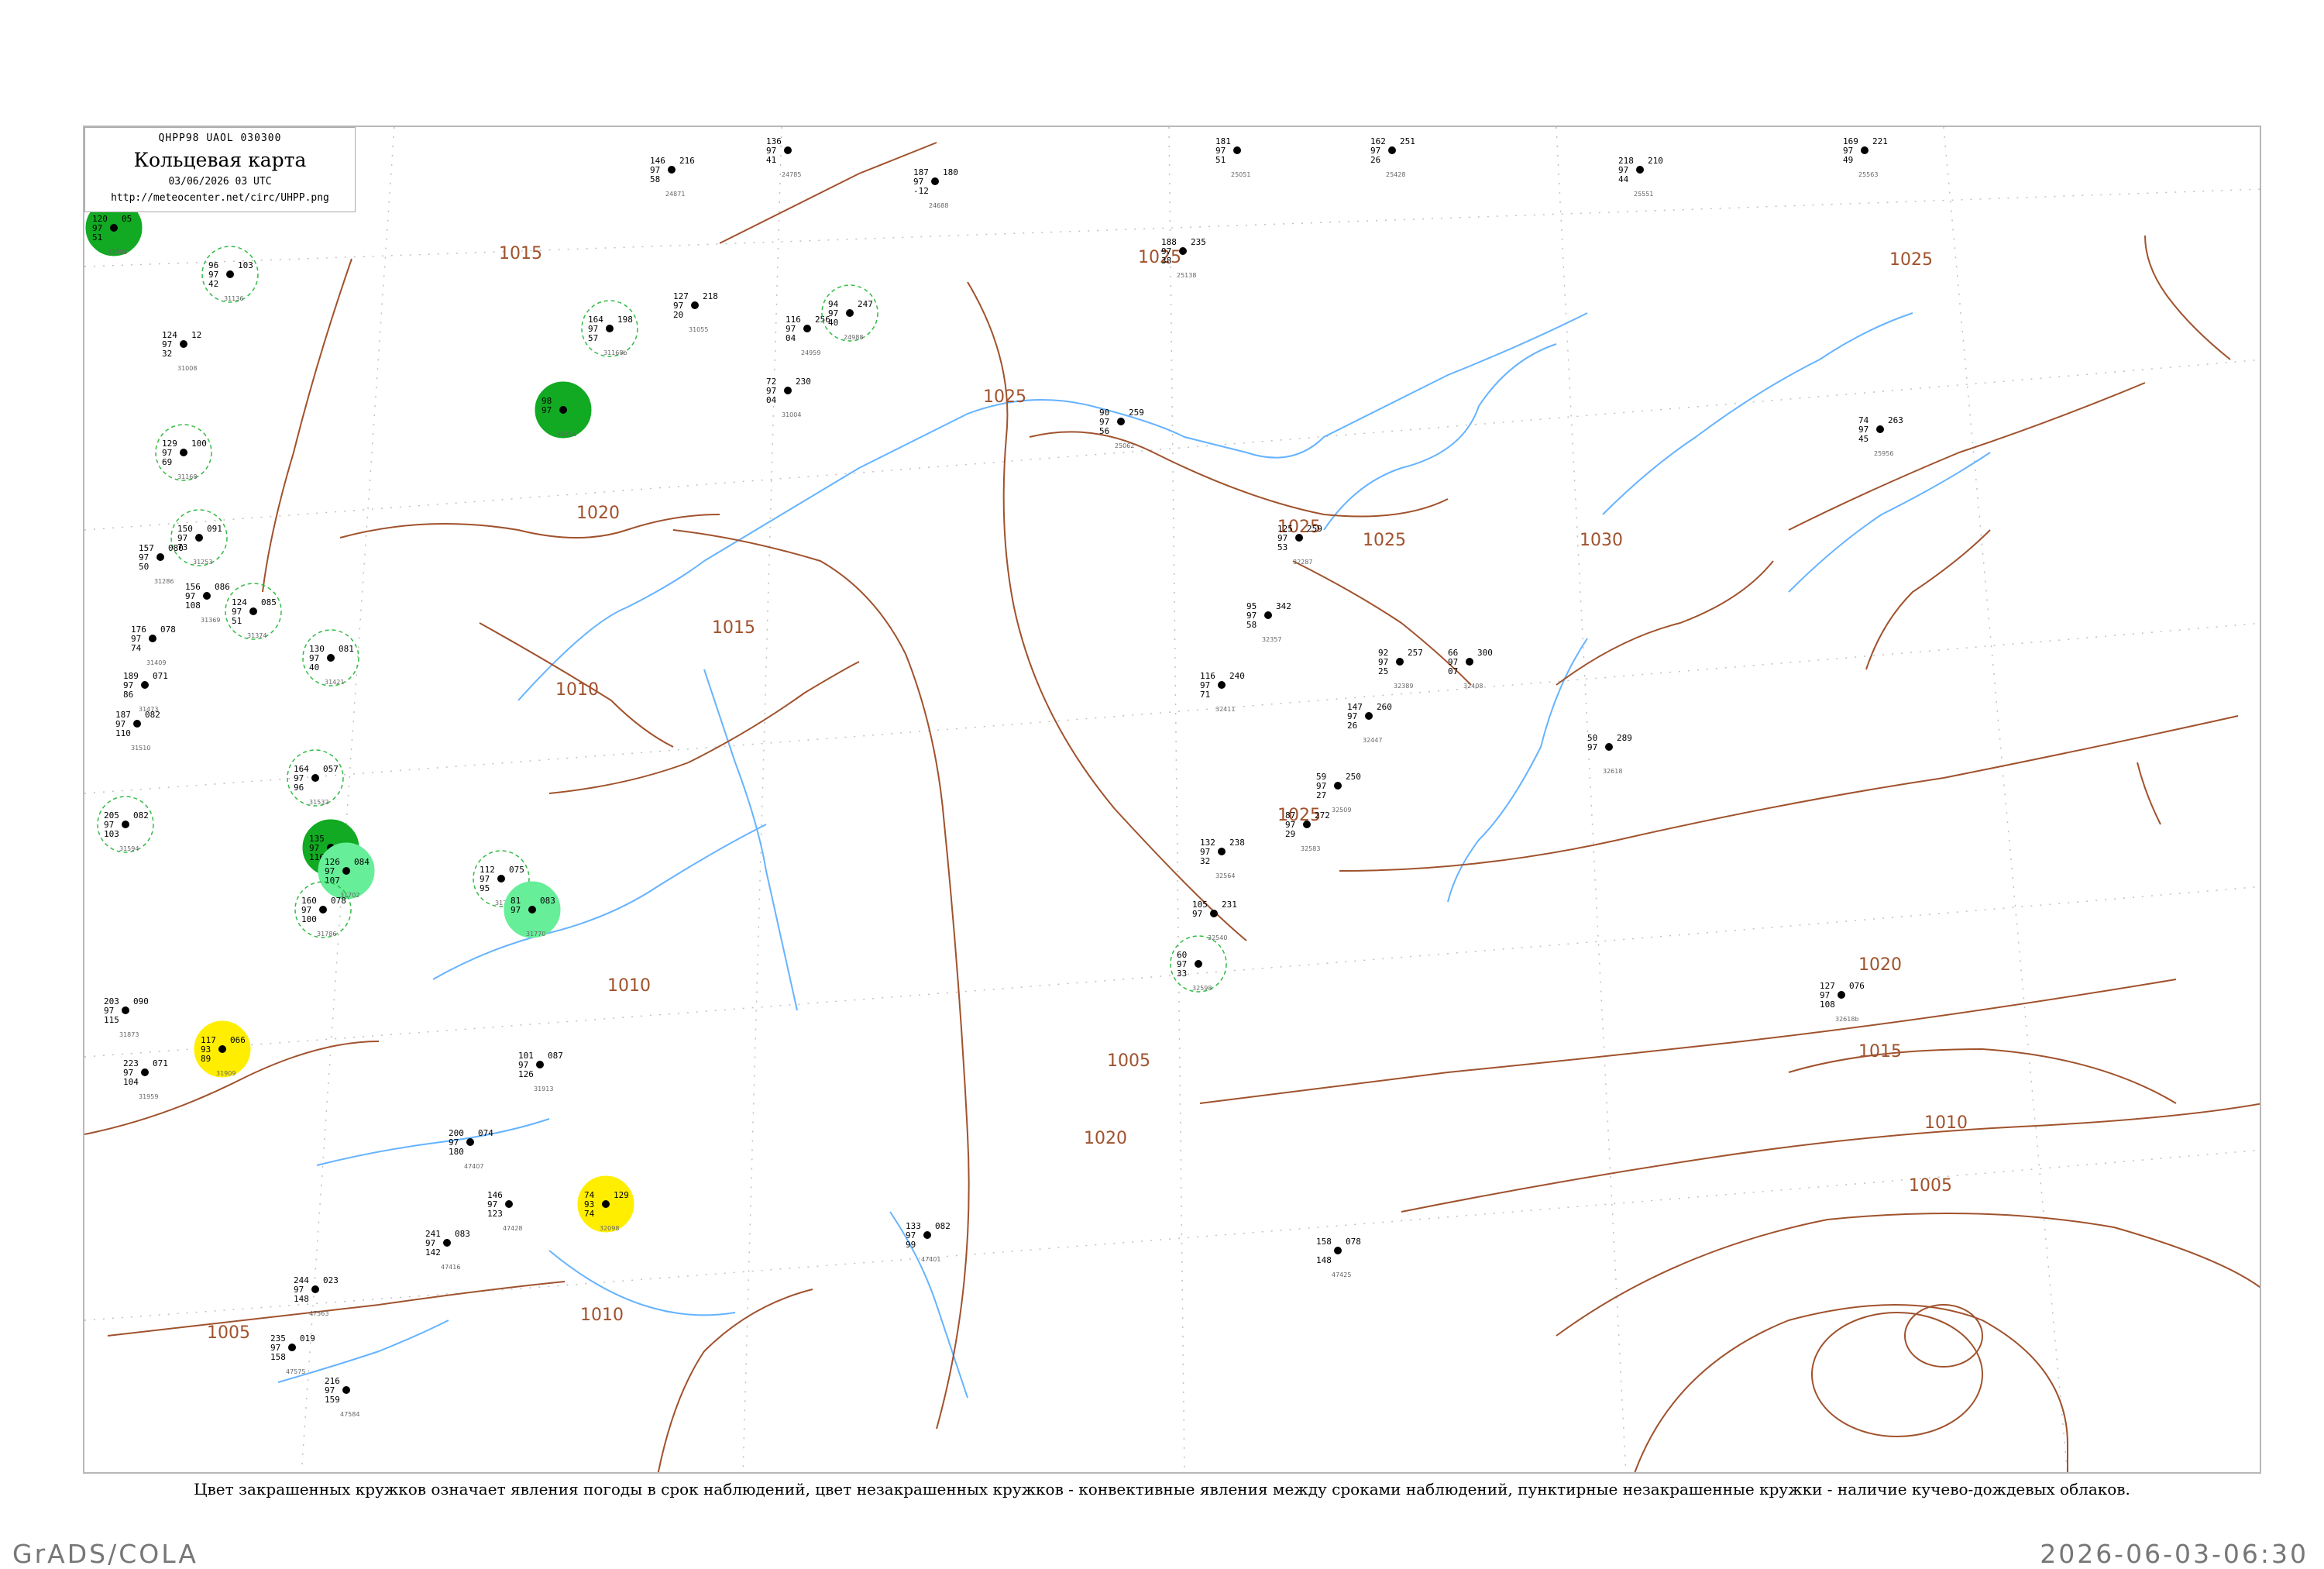  I want to click on station-plot: 989731166, so click(563, 410).